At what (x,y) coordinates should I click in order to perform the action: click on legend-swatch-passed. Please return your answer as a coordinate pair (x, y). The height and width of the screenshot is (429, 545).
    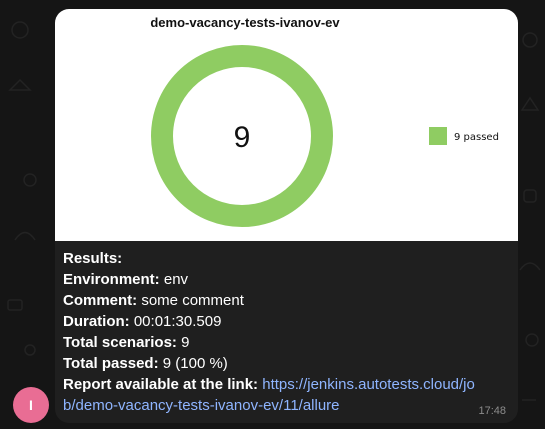
    Looking at the image, I should click on (438, 136).